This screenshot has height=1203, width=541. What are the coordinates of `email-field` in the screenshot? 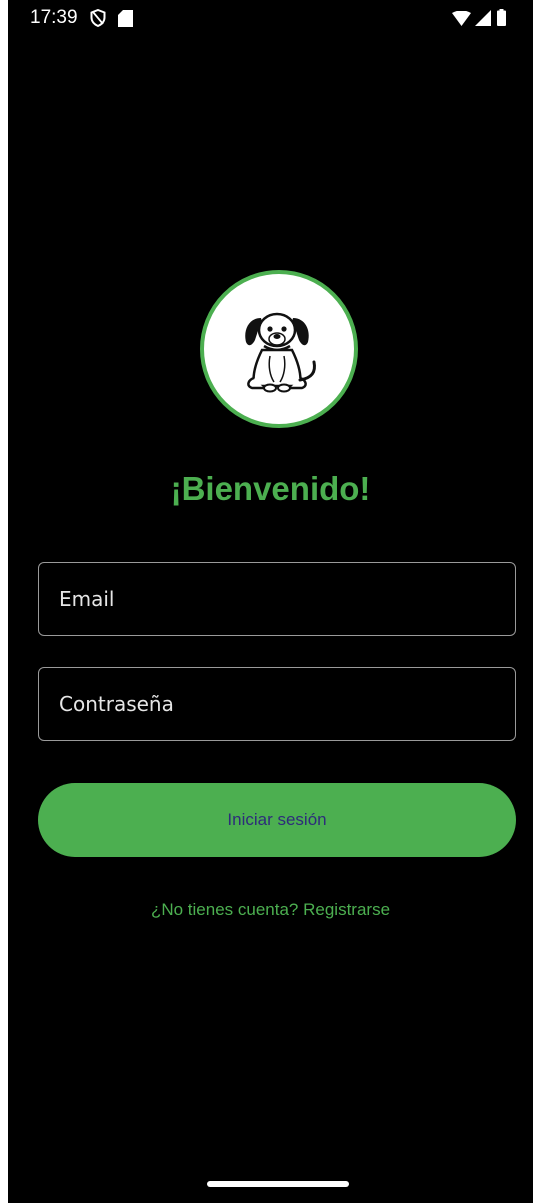 It's located at (277, 599).